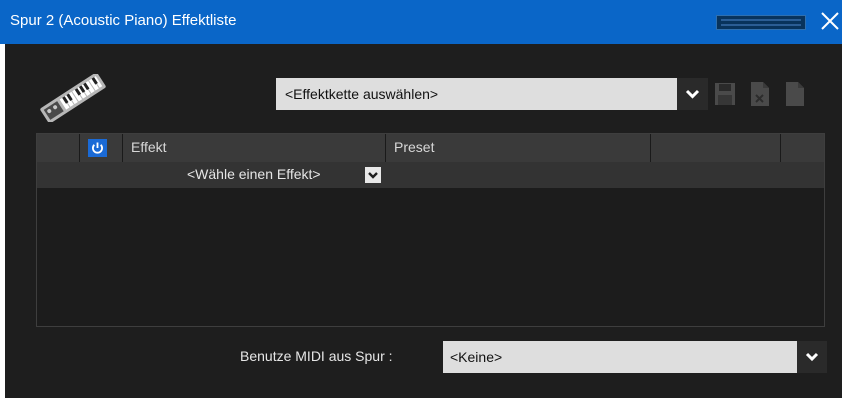 The width and height of the screenshot is (842, 398). I want to click on table-row: <Wähle einen Effekt>, so click(430, 175).